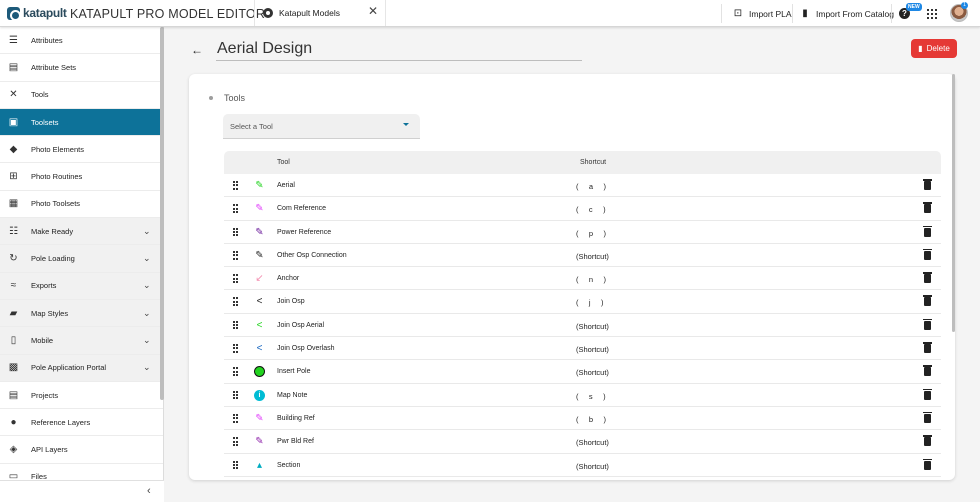 The height and width of the screenshot is (502, 980). What do you see at coordinates (81, 450) in the screenshot?
I see `sidebar-item-api-layers: ◈ API Layers` at bounding box center [81, 450].